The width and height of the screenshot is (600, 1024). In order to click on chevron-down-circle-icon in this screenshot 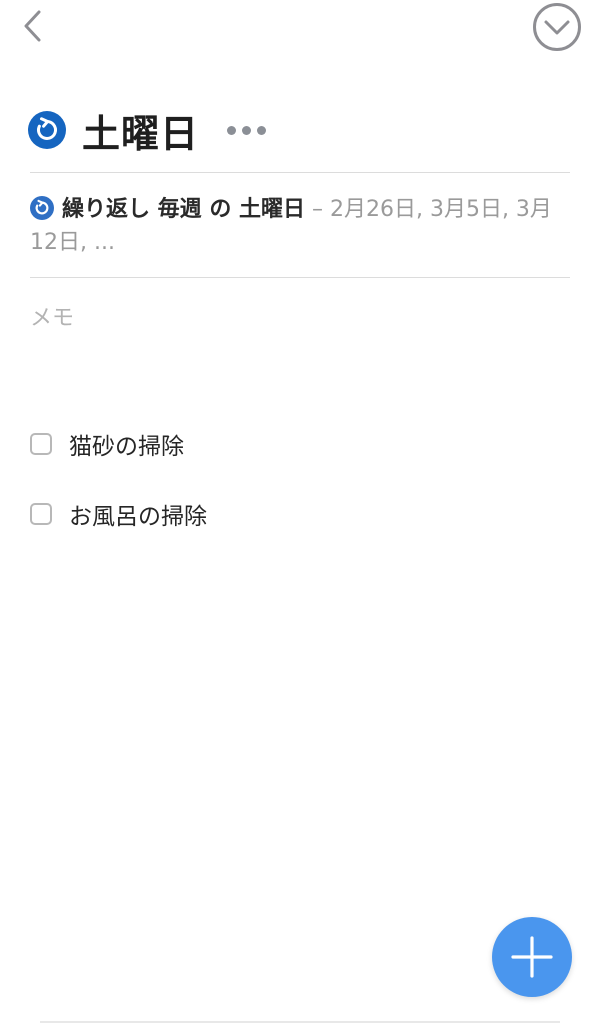, I will do `click(557, 27)`.